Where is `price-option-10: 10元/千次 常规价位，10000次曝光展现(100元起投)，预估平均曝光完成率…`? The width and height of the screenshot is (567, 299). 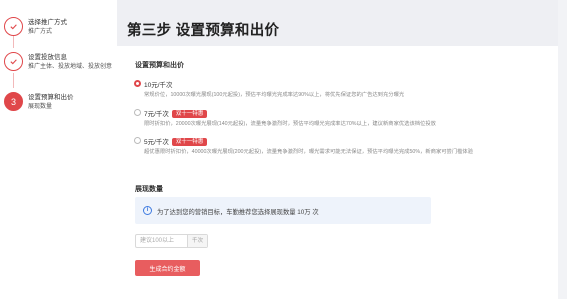 price-option-10: 10元/千次 常规价位，10000次曝光展现(100元起投)，预估平均曝光完成率… is located at coordinates (344, 89).